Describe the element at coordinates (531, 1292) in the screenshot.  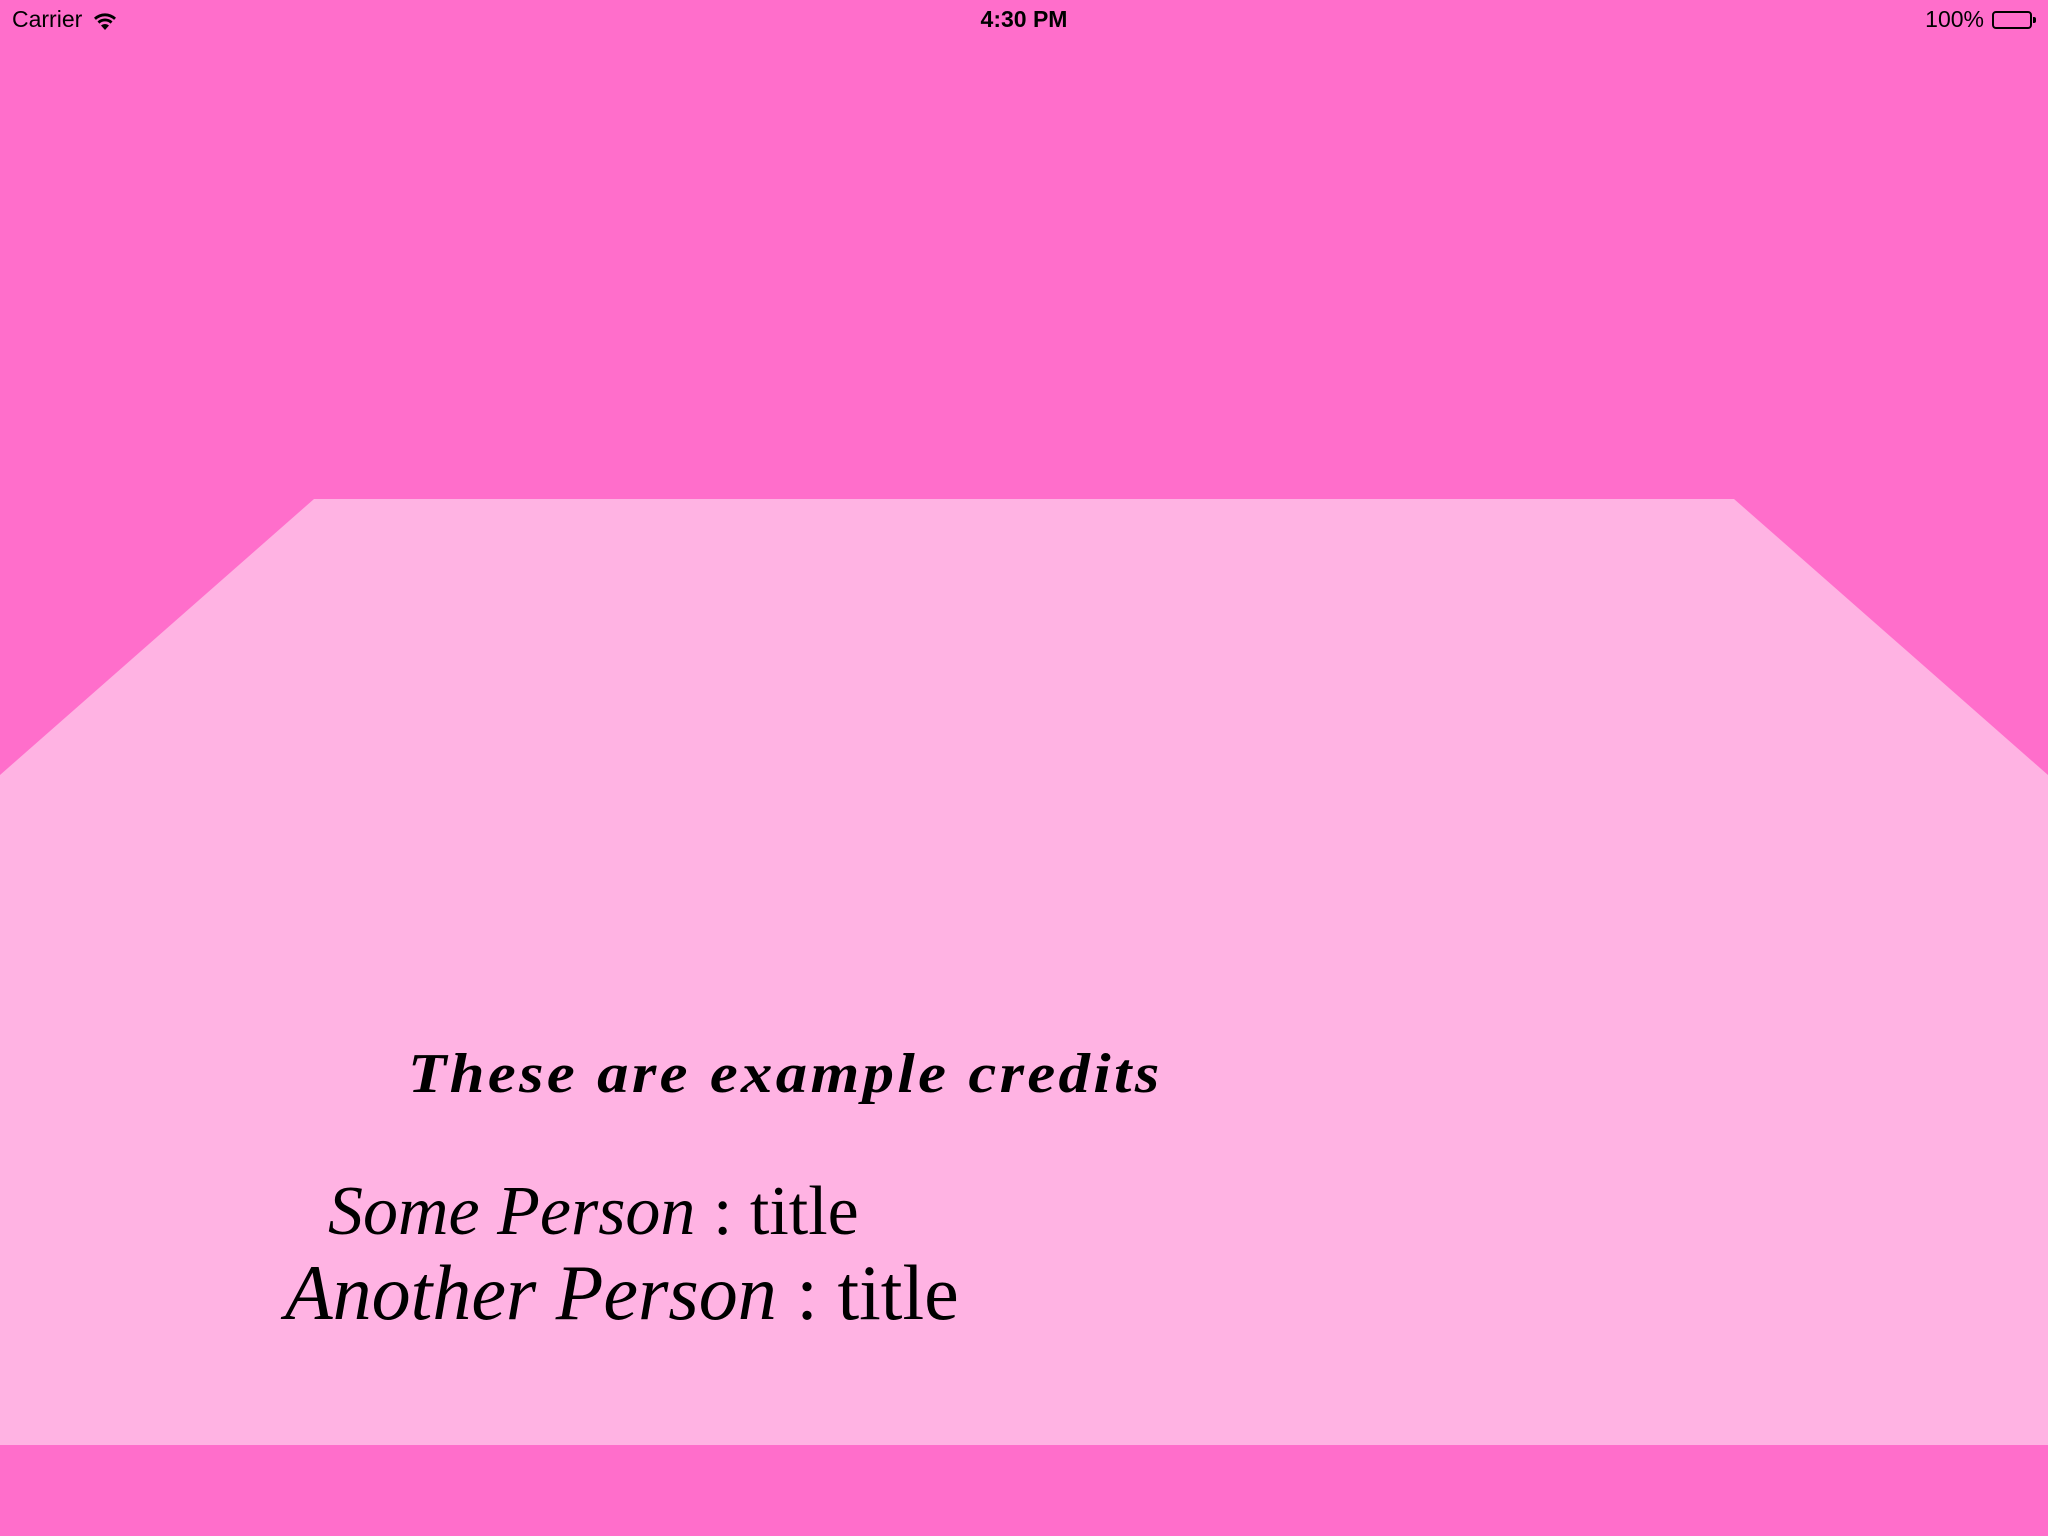
I see `credit-person-name: Another Person` at that location.